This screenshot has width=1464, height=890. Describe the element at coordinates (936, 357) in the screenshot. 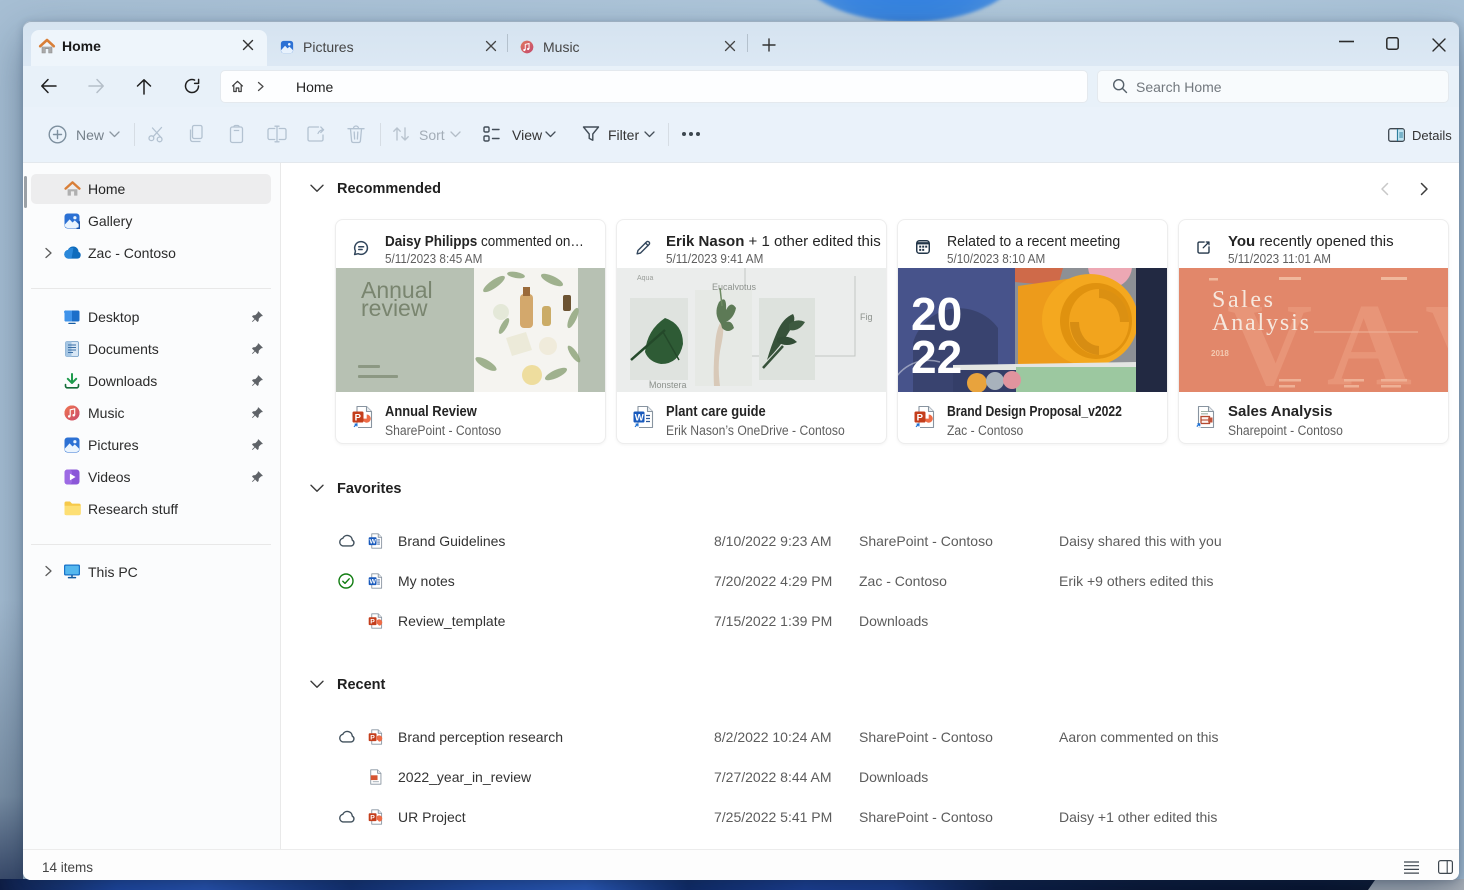

I see `svg-text: 22` at that location.